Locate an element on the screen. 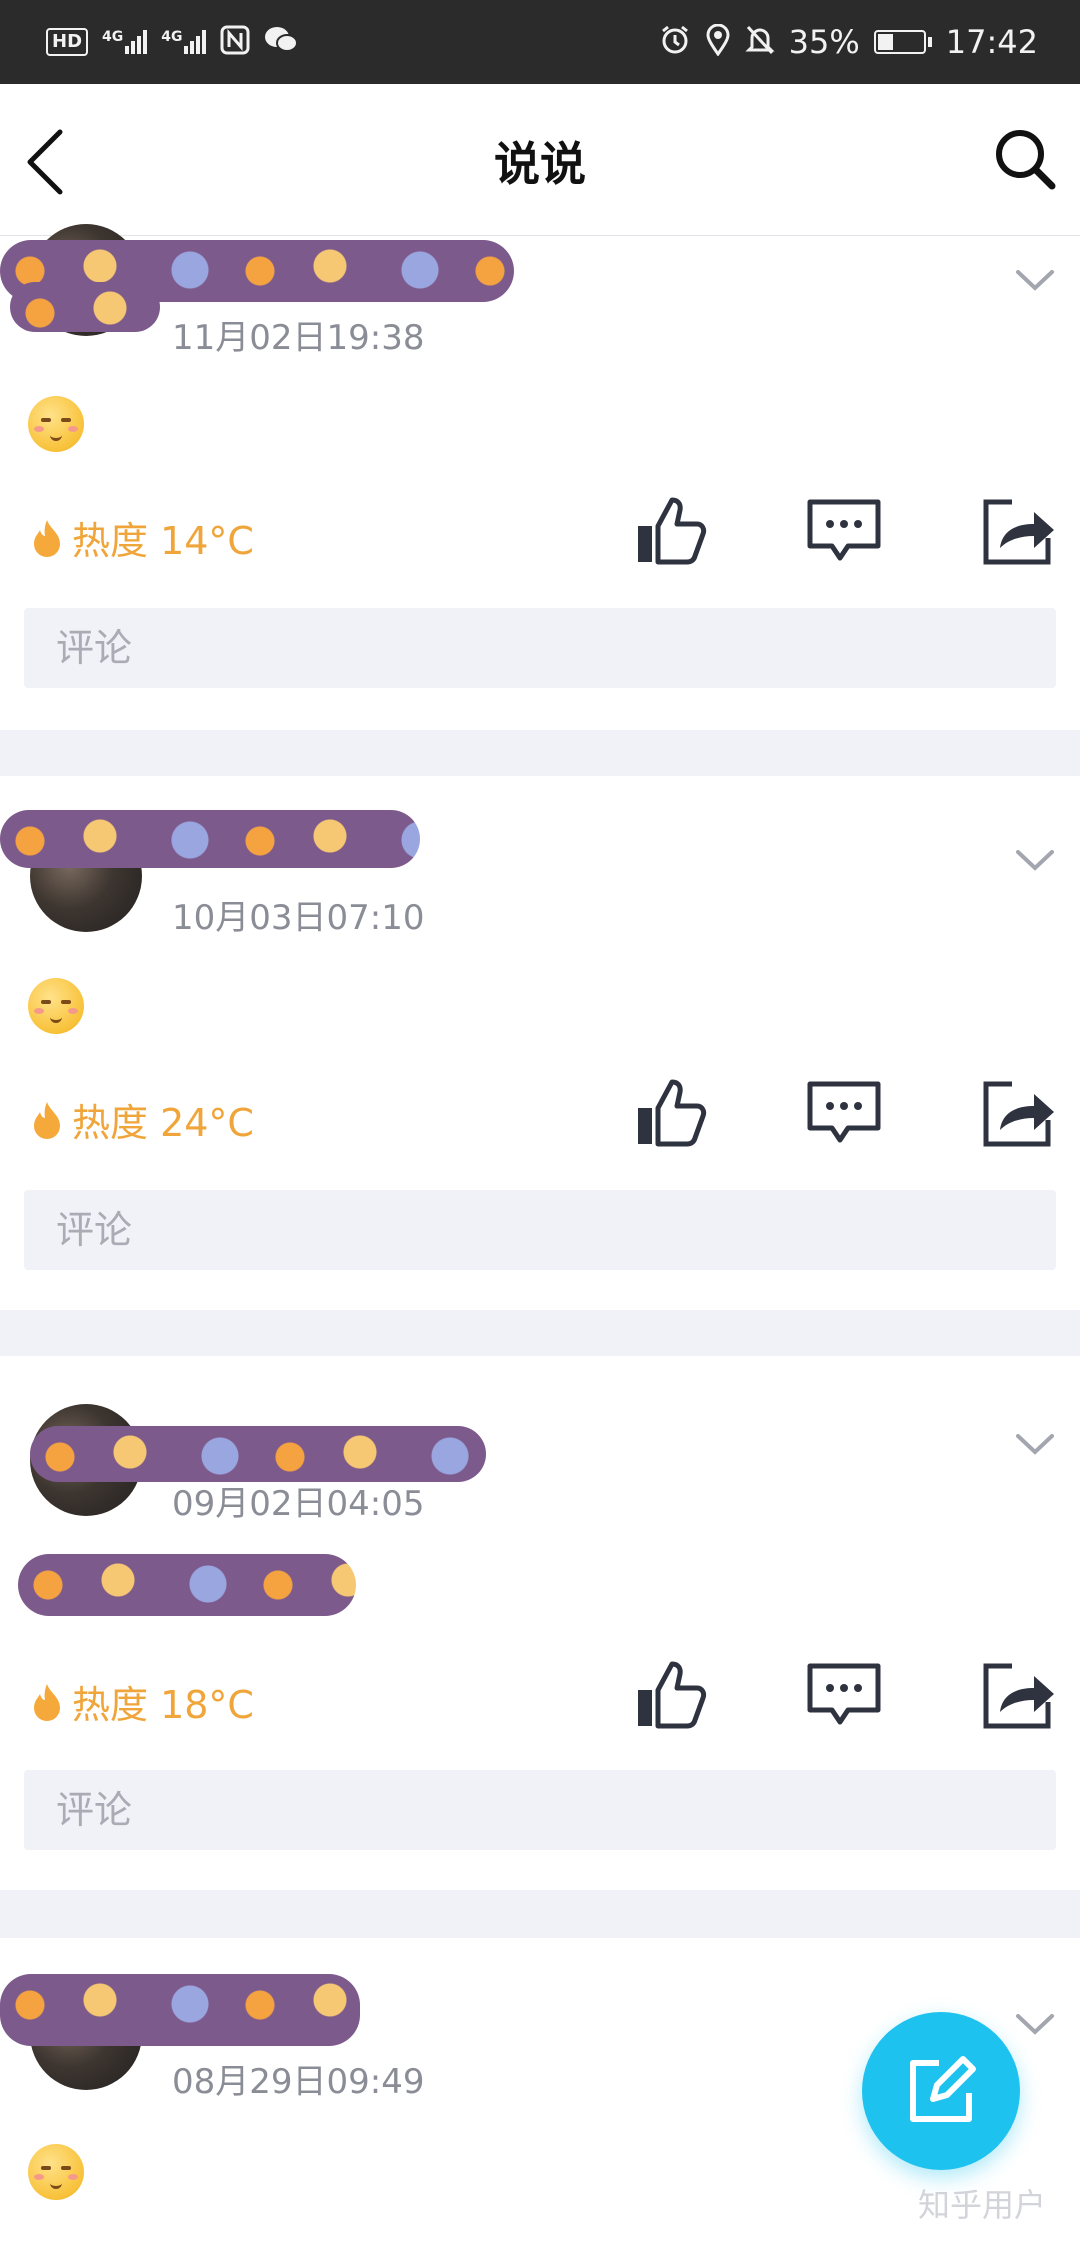  nfc-icon is located at coordinates (235, 42).